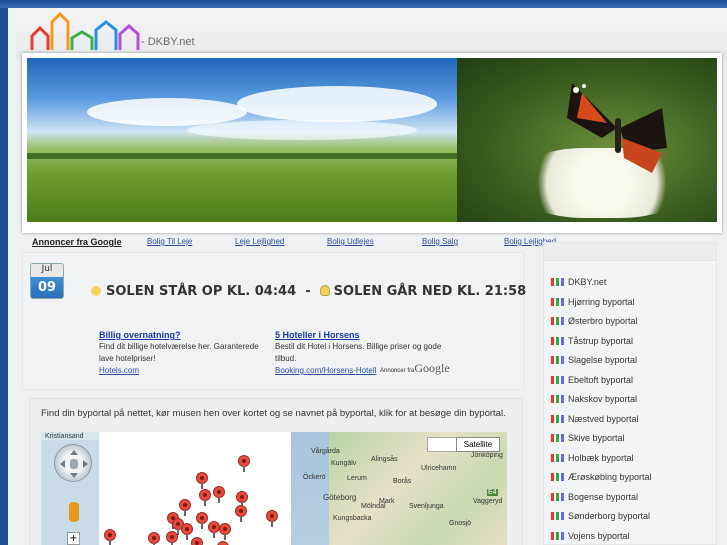  Describe the element at coordinates (603, 419) in the screenshot. I see `sidebar-item-label: Næstved byportal` at that location.